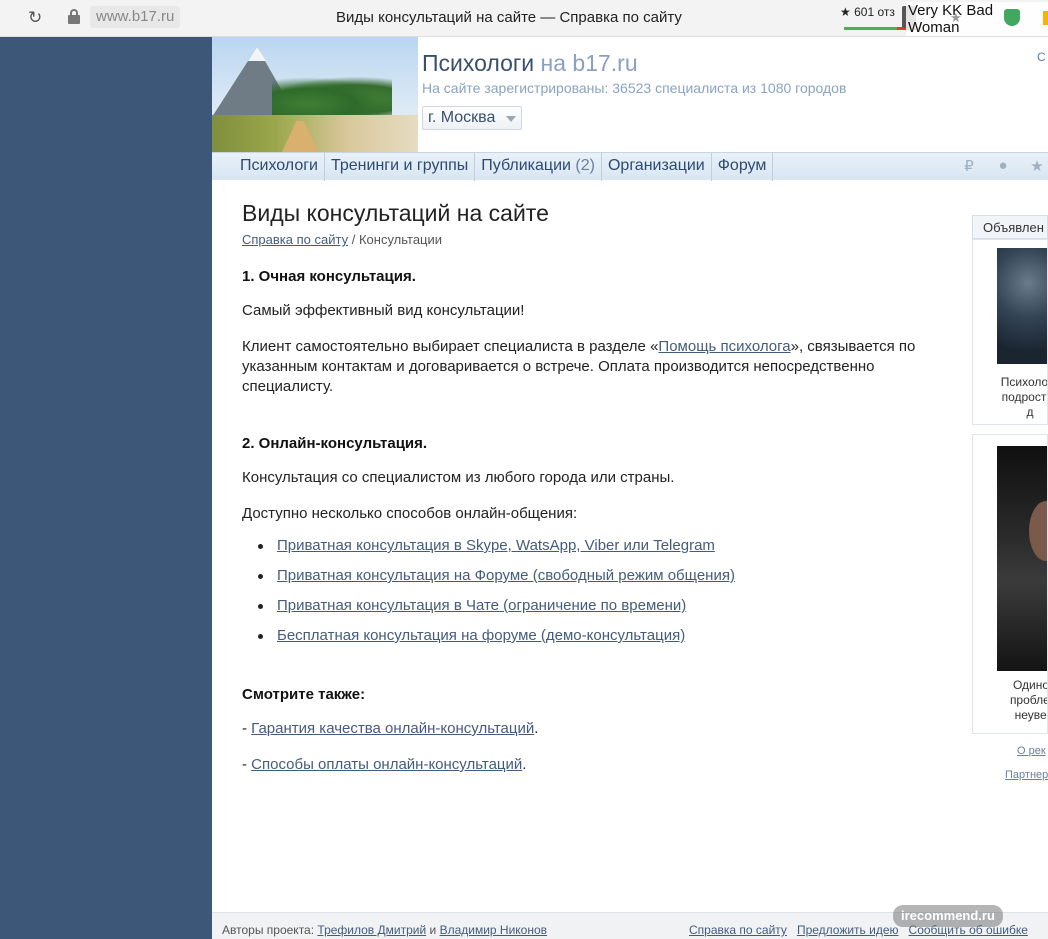  What do you see at coordinates (1003, 167) in the screenshot?
I see `chat-icon: ●` at bounding box center [1003, 167].